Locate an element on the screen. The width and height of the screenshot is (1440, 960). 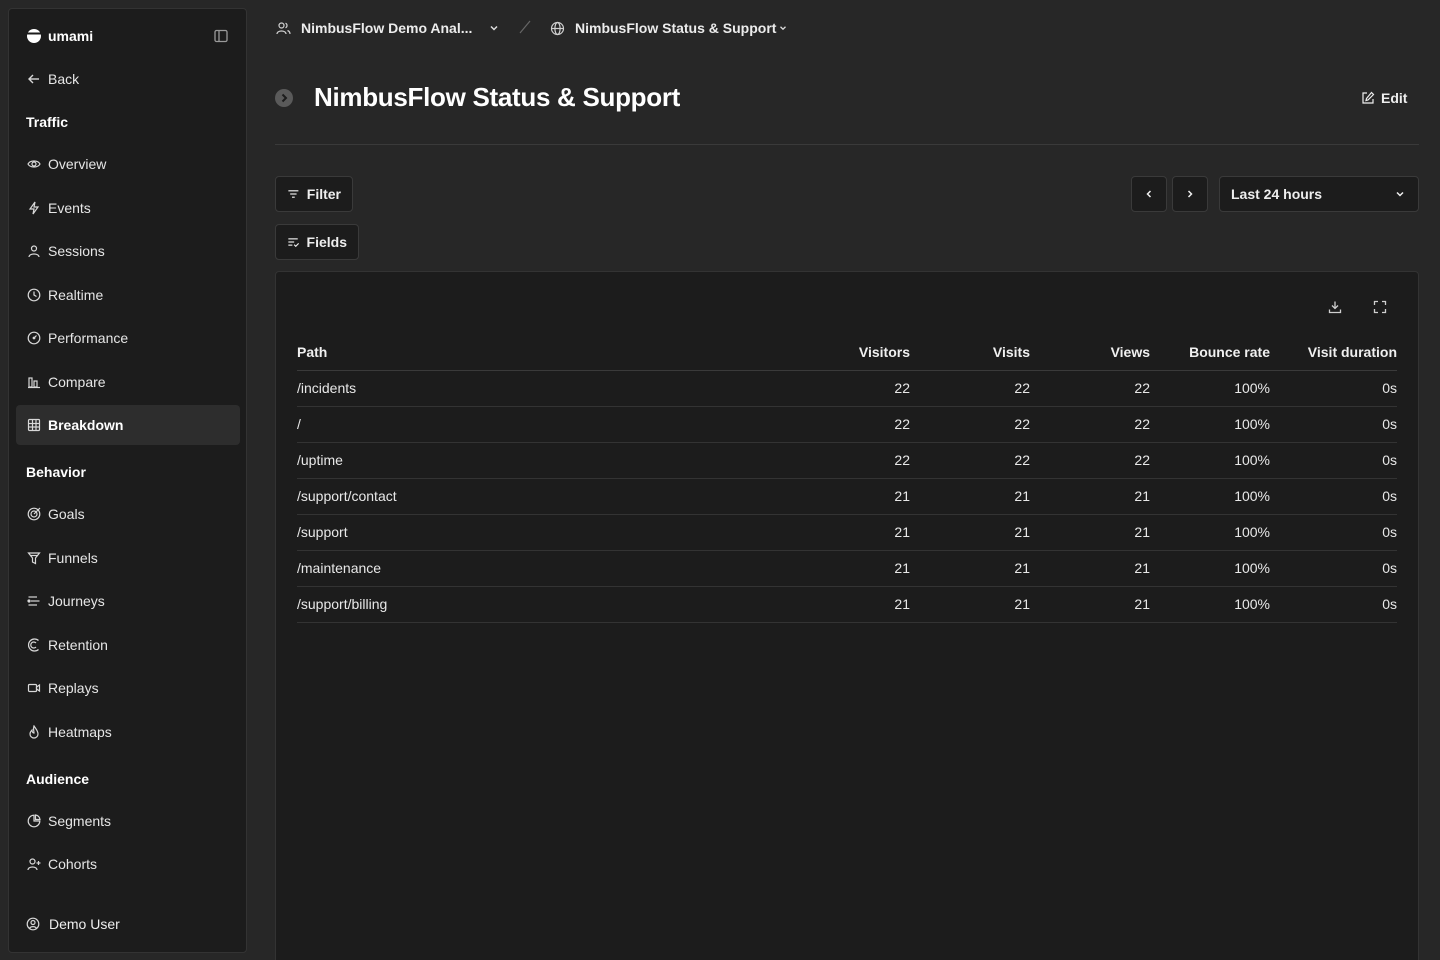
sidebar-item-label: Overview is located at coordinates (77, 164).